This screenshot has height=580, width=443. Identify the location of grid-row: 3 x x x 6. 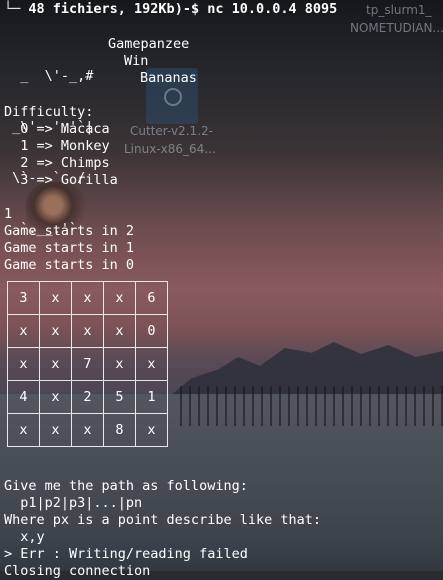
(87, 298).